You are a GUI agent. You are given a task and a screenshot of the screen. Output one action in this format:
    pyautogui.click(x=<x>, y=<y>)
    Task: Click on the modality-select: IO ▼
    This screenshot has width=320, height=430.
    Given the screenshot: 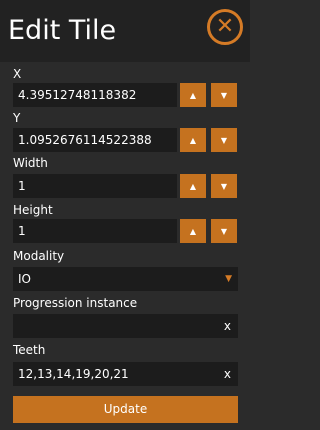 What is the action you would take?
    pyautogui.click(x=125, y=279)
    